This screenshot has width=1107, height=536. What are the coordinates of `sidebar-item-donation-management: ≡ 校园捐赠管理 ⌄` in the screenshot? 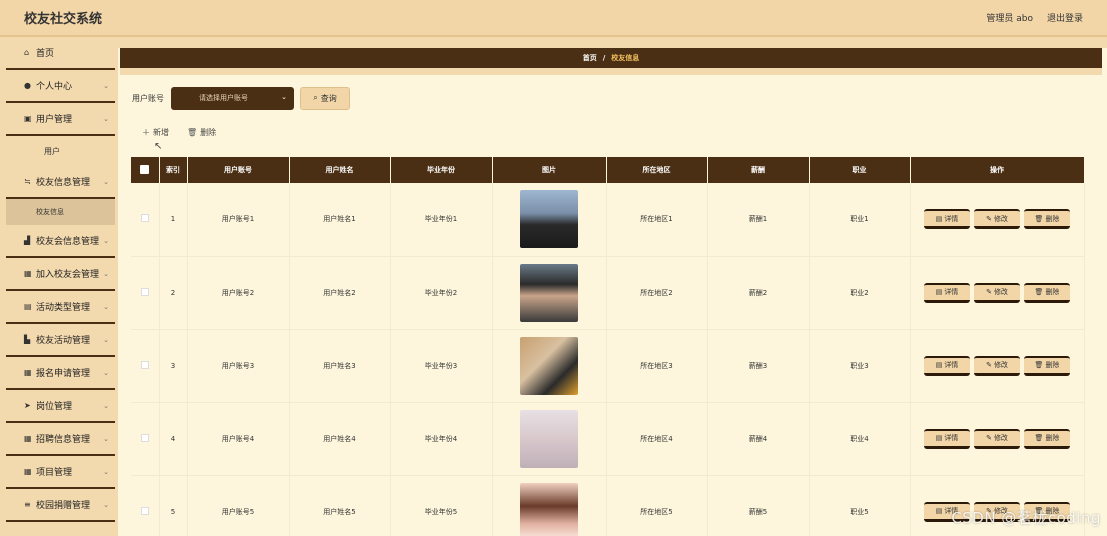 It's located at (60, 505).